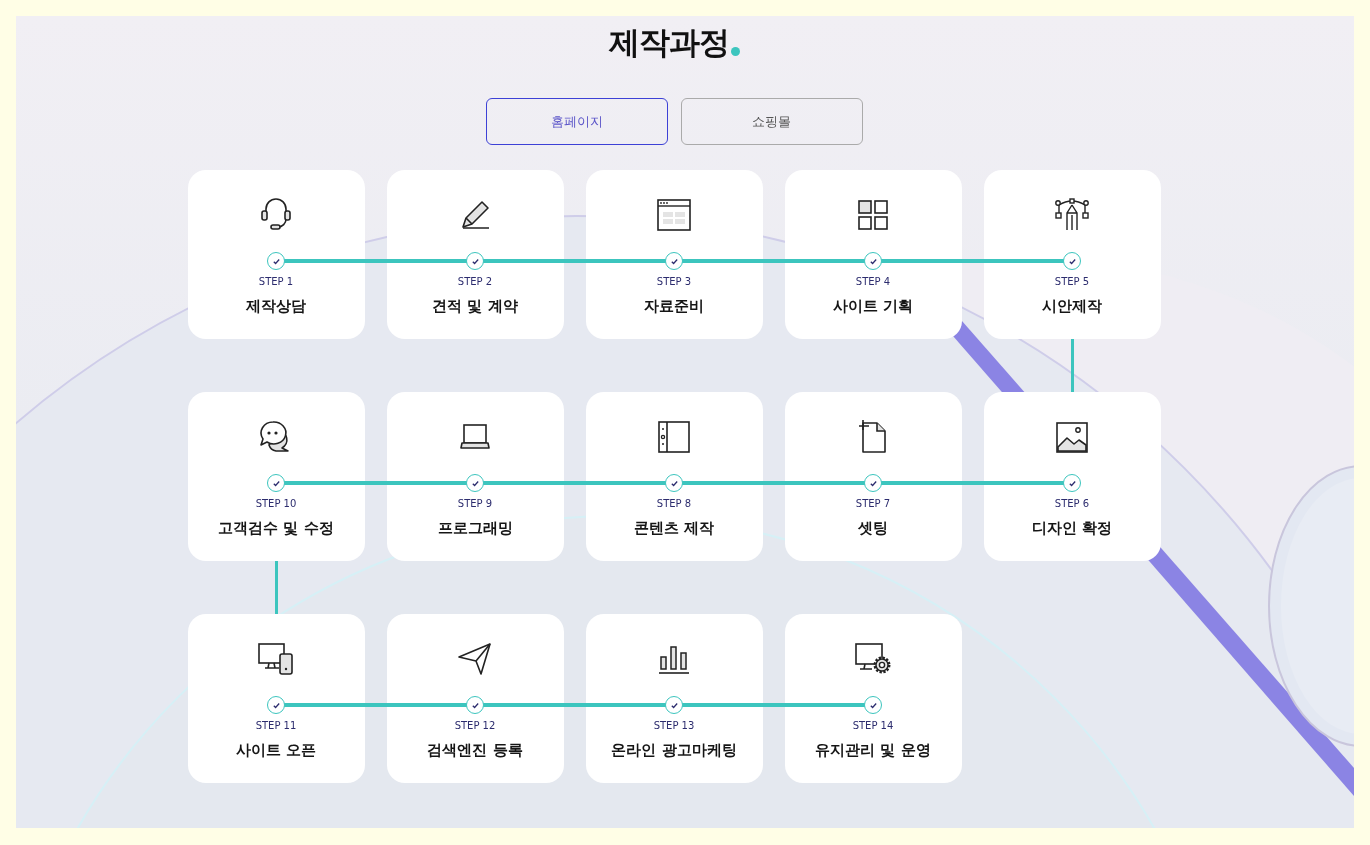  What do you see at coordinates (674, 750) in the screenshot?
I see `step-title: 온라인 광고마케팅` at bounding box center [674, 750].